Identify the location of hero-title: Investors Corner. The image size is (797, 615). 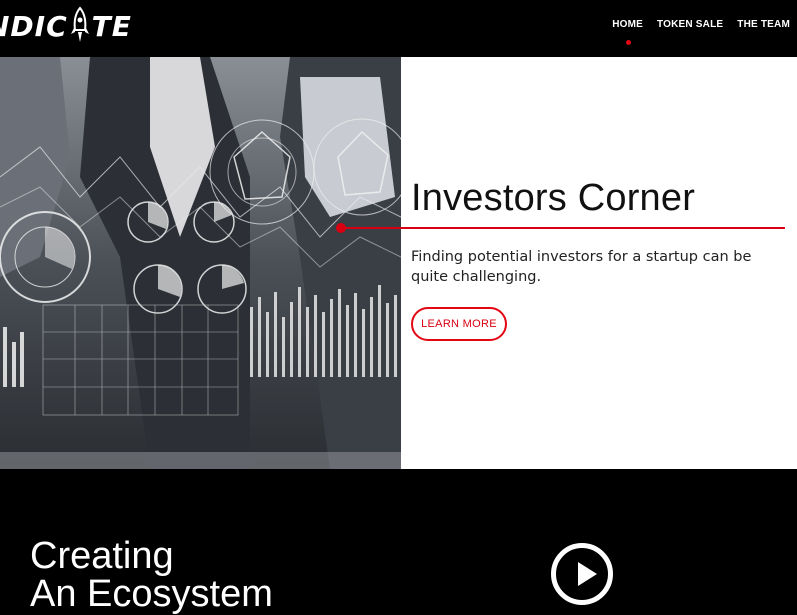
(553, 198).